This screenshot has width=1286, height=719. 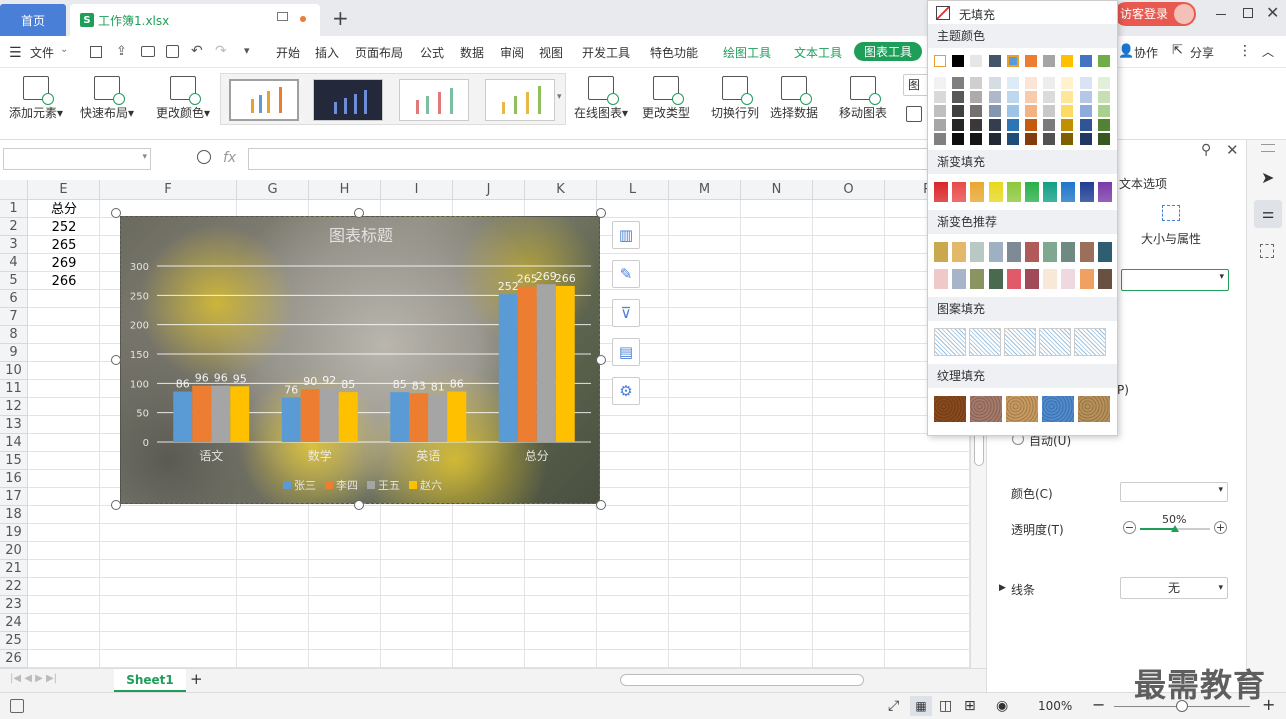 I want to click on menu-insert: 插入, so click(x=327, y=52).